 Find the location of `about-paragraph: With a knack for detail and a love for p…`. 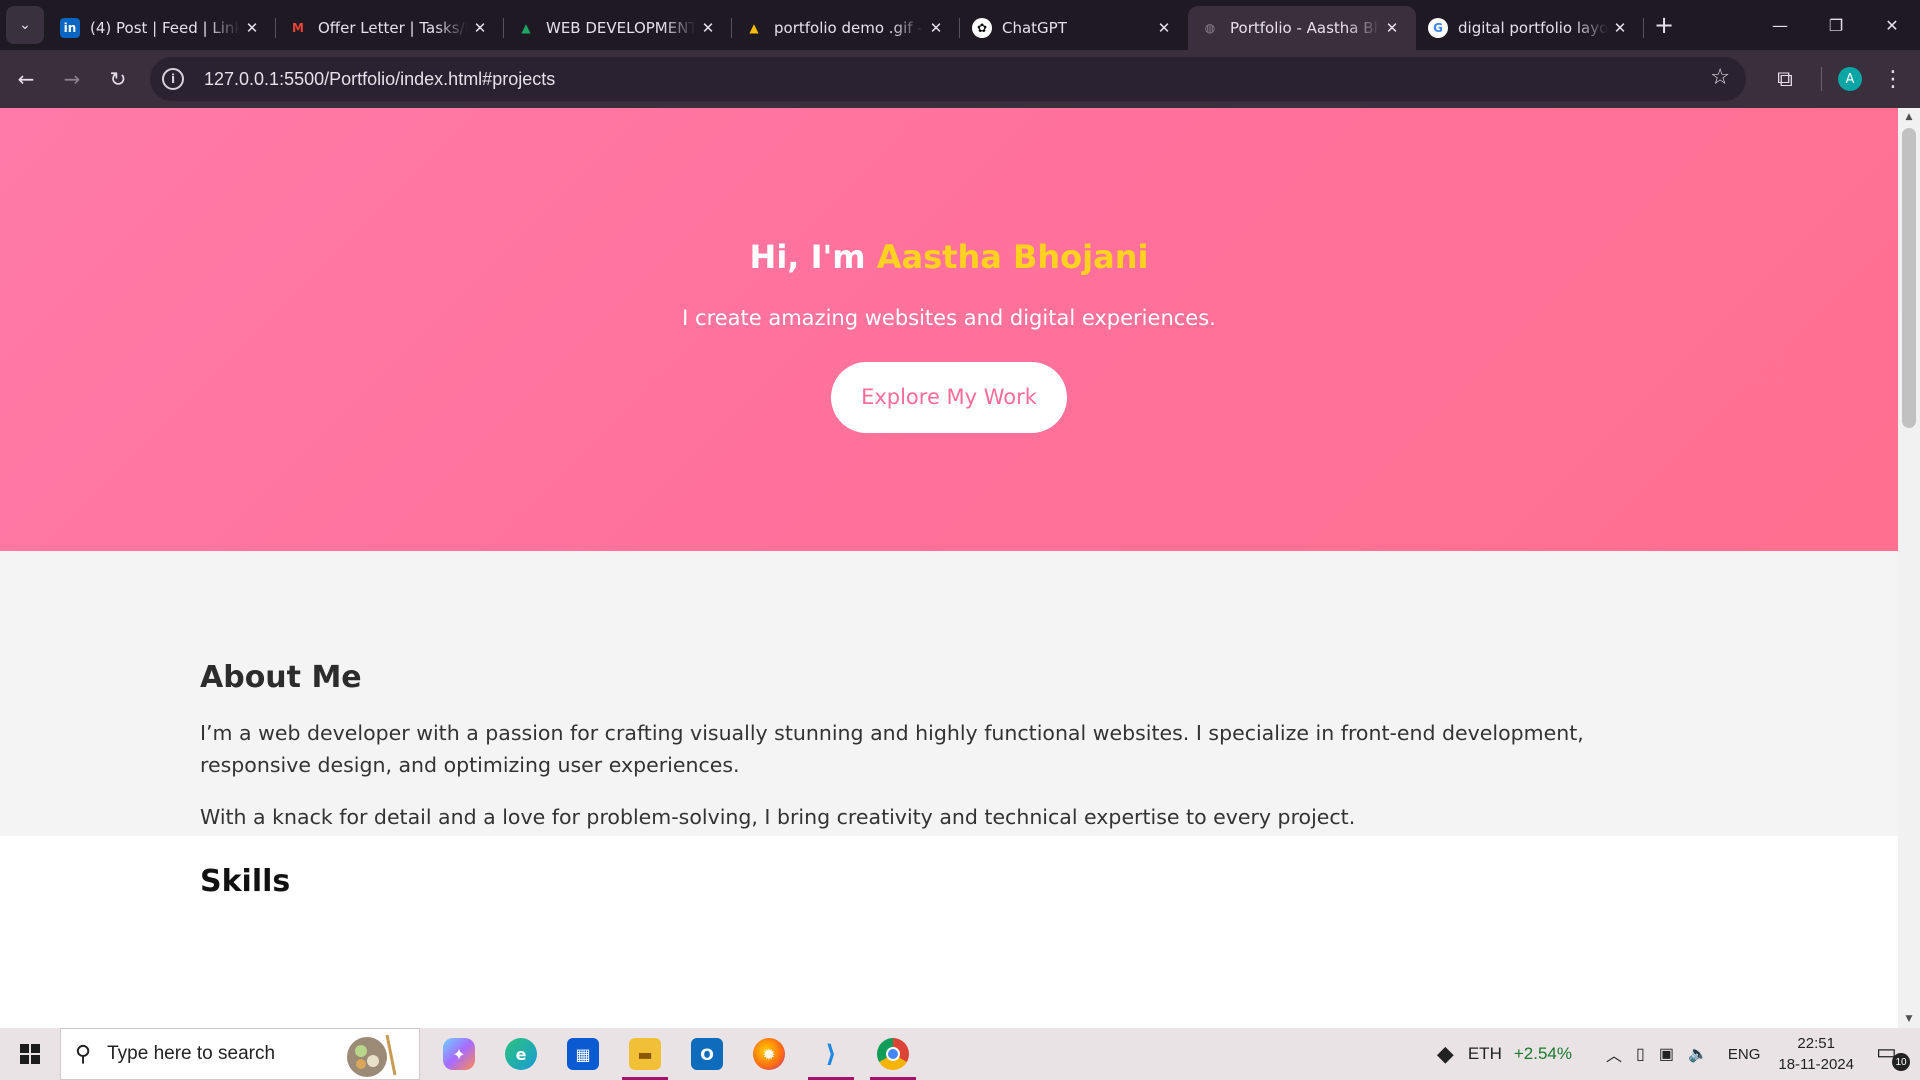

about-paragraph: With a knack for detail and a love for p… is located at coordinates (778, 817).